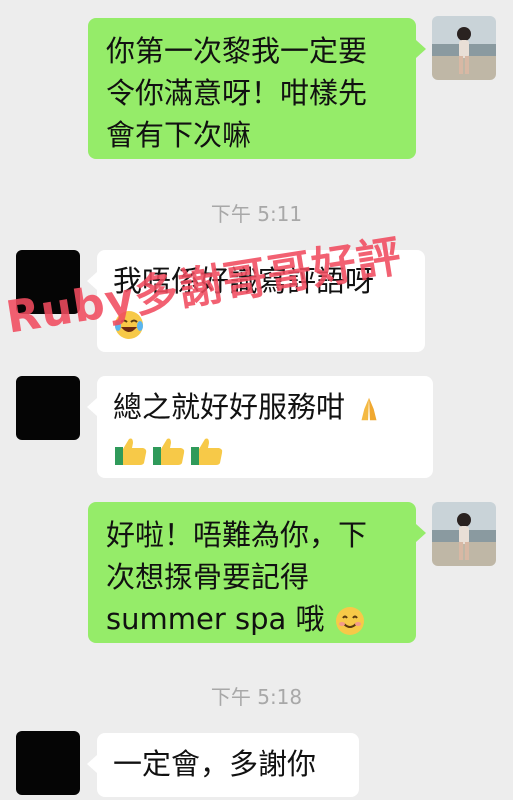 This screenshot has width=513, height=800. Describe the element at coordinates (237, 93) in the screenshot. I see `message-text: 令你滿意呀！咁樣先` at that location.